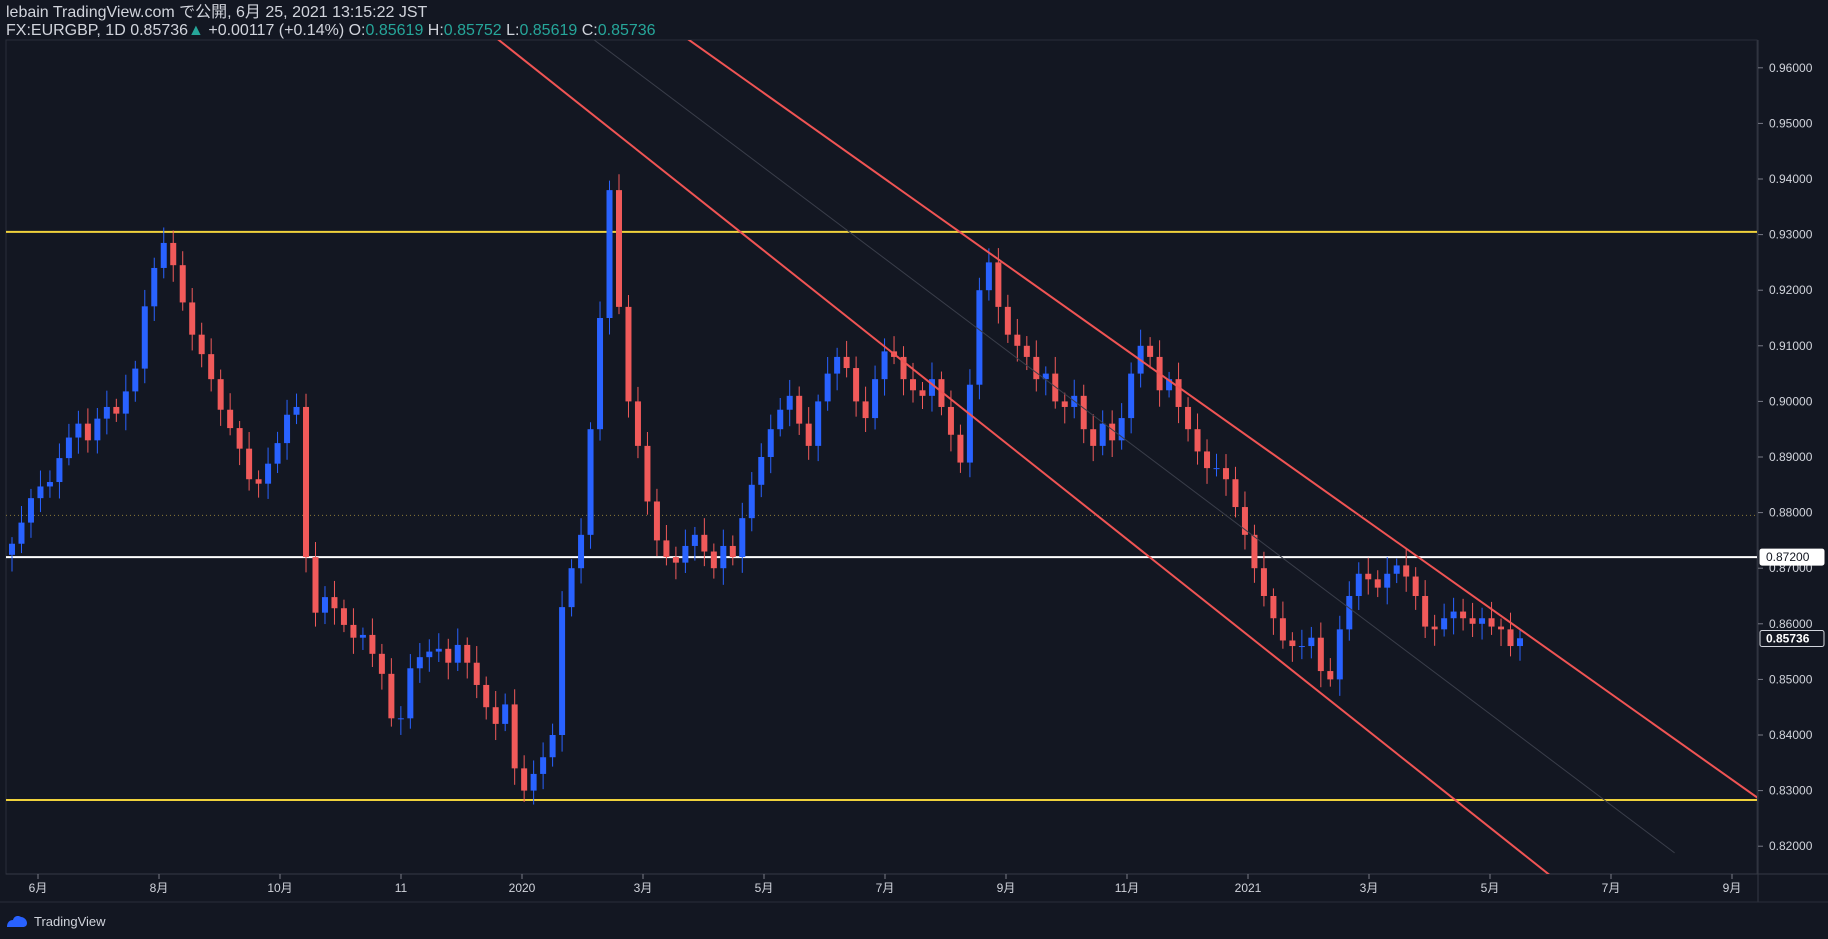  Describe the element at coordinates (38, 888) in the screenshot. I see `x-tick-label: 6月` at that location.